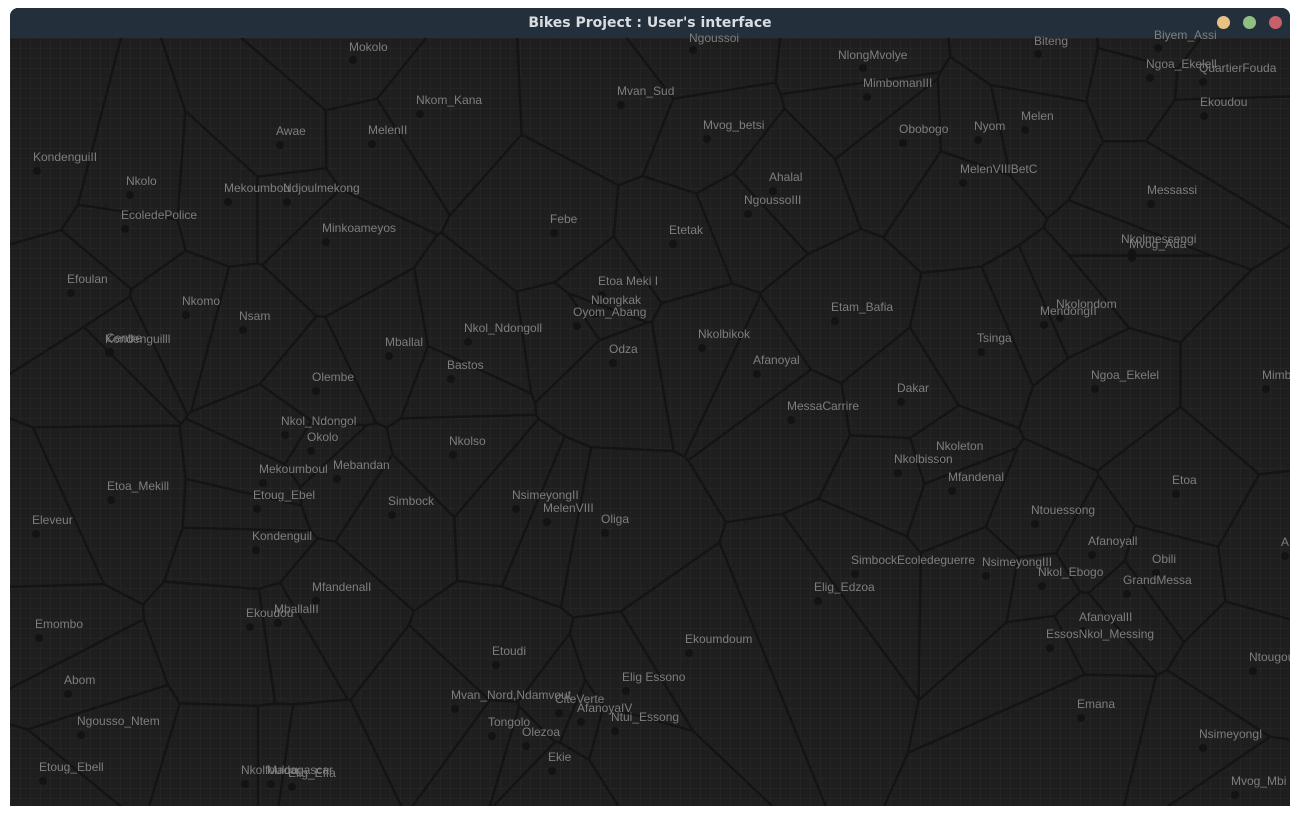 The width and height of the screenshot is (1300, 816). I want to click on title-bar: Bikes Project : User's interface, so click(650, 23).